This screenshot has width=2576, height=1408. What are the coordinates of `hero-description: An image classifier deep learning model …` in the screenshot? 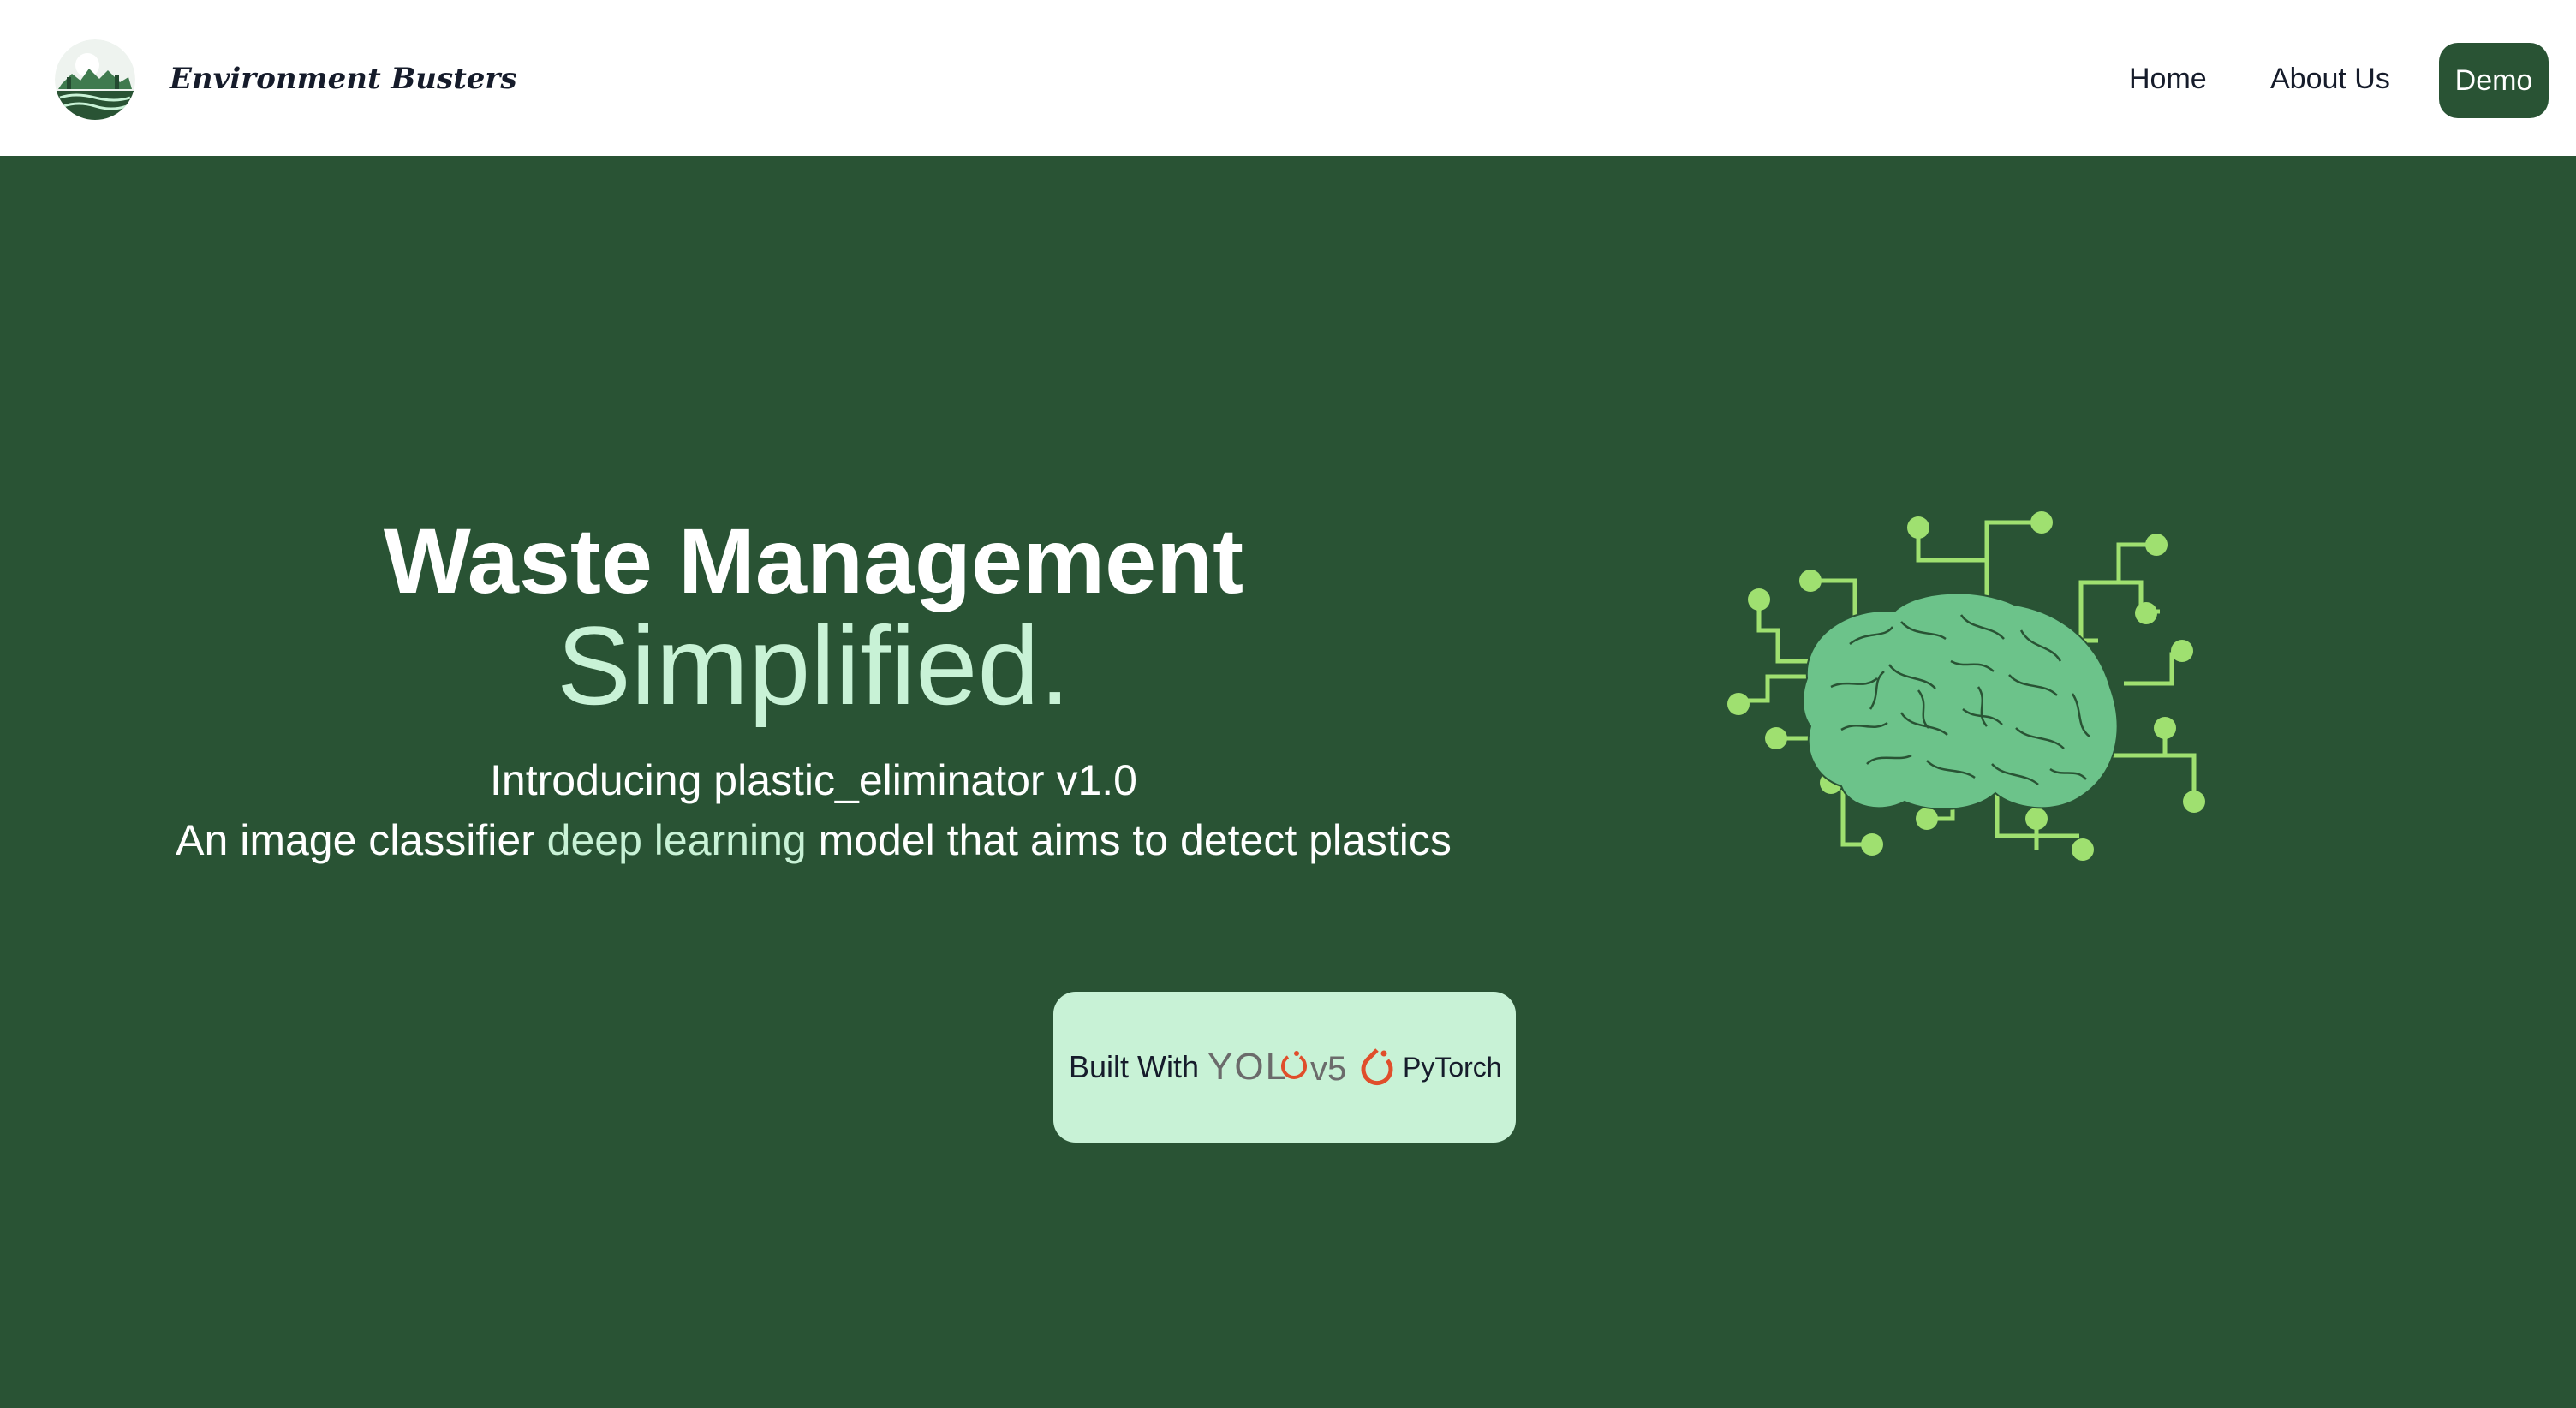 It's located at (814, 840).